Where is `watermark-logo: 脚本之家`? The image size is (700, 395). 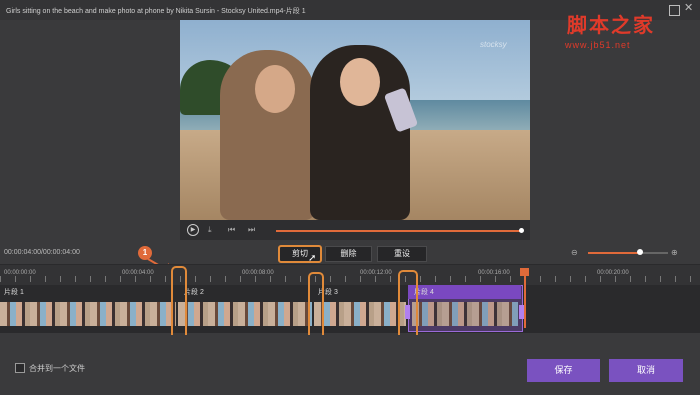
watermark-logo: 脚本之家 is located at coordinates (611, 25).